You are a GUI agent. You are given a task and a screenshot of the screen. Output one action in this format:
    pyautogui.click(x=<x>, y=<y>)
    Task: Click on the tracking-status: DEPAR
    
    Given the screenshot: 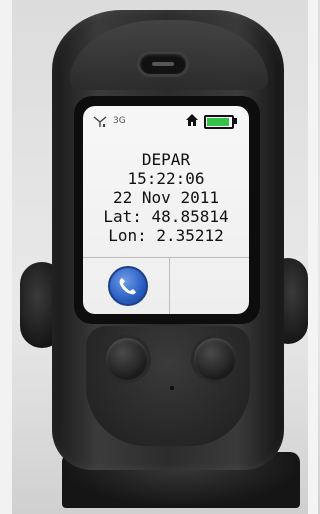 What is the action you would take?
    pyautogui.click(x=166, y=159)
    